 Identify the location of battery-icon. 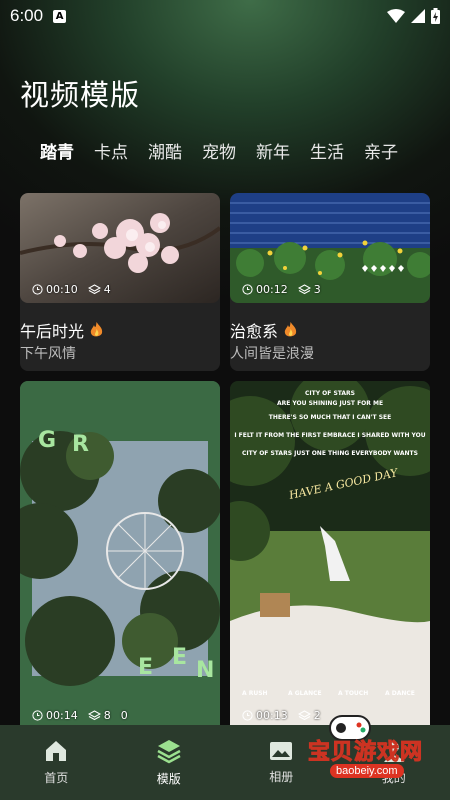
(435, 16).